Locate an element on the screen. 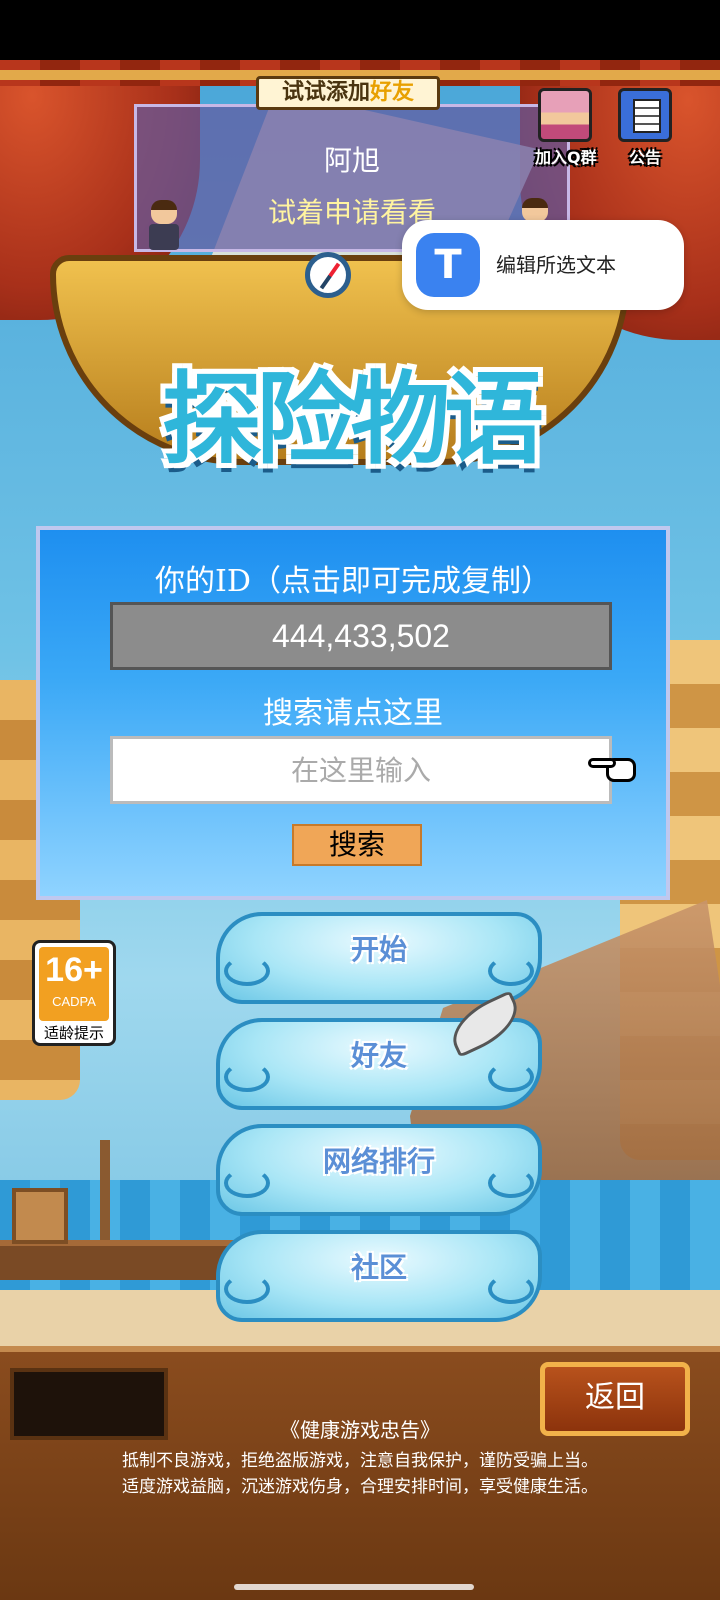  player-id-copy-field: 444,433,502 is located at coordinates (361, 636).